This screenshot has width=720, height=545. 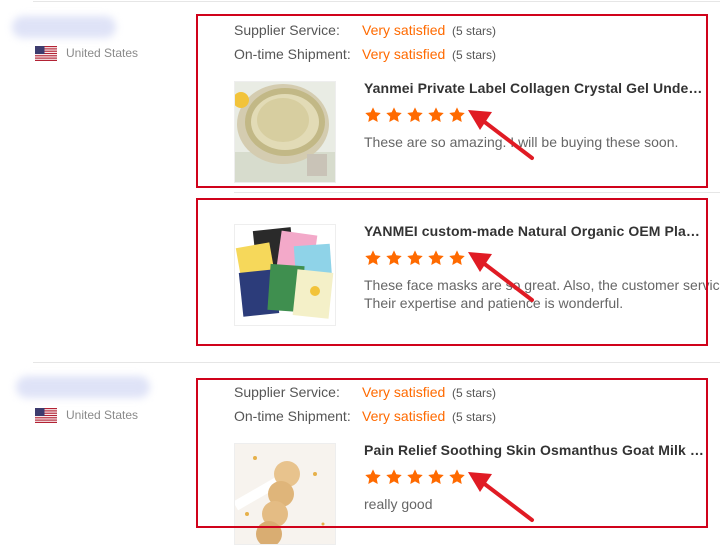 I want to click on divider-top, so click(x=376, y=1).